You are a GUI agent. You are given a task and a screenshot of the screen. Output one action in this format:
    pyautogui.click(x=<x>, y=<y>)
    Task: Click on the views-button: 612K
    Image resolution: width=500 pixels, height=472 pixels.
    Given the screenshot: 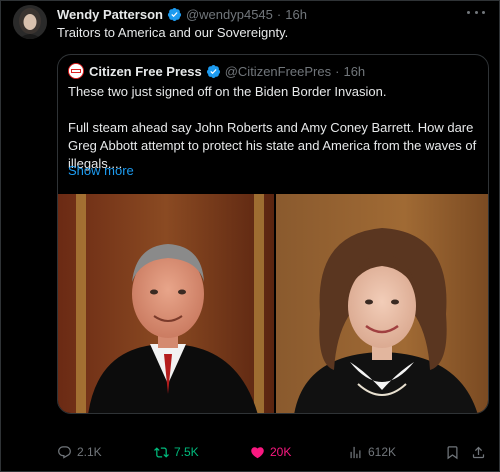 What is the action you would take?
    pyautogui.click(x=372, y=452)
    